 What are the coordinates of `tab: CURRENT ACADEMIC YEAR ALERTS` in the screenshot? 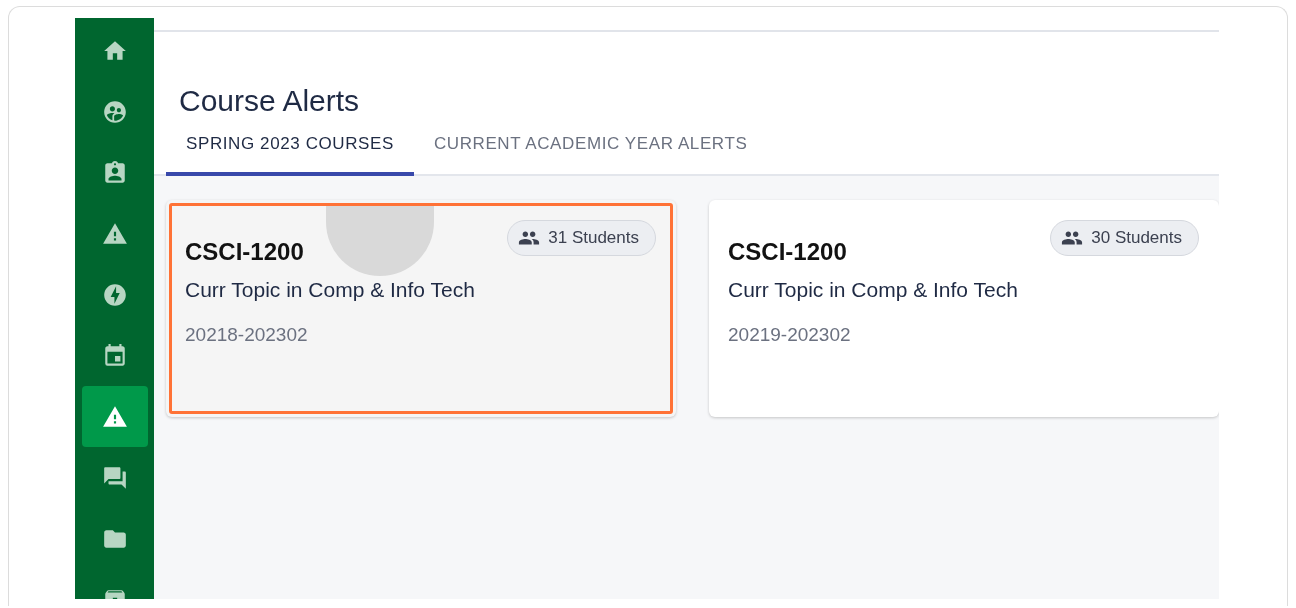 It's located at (590, 150).